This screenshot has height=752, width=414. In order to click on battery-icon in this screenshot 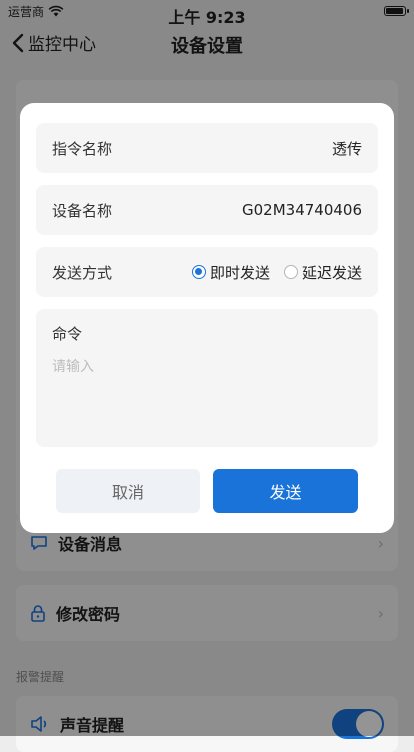, I will do `click(396, 11)`.